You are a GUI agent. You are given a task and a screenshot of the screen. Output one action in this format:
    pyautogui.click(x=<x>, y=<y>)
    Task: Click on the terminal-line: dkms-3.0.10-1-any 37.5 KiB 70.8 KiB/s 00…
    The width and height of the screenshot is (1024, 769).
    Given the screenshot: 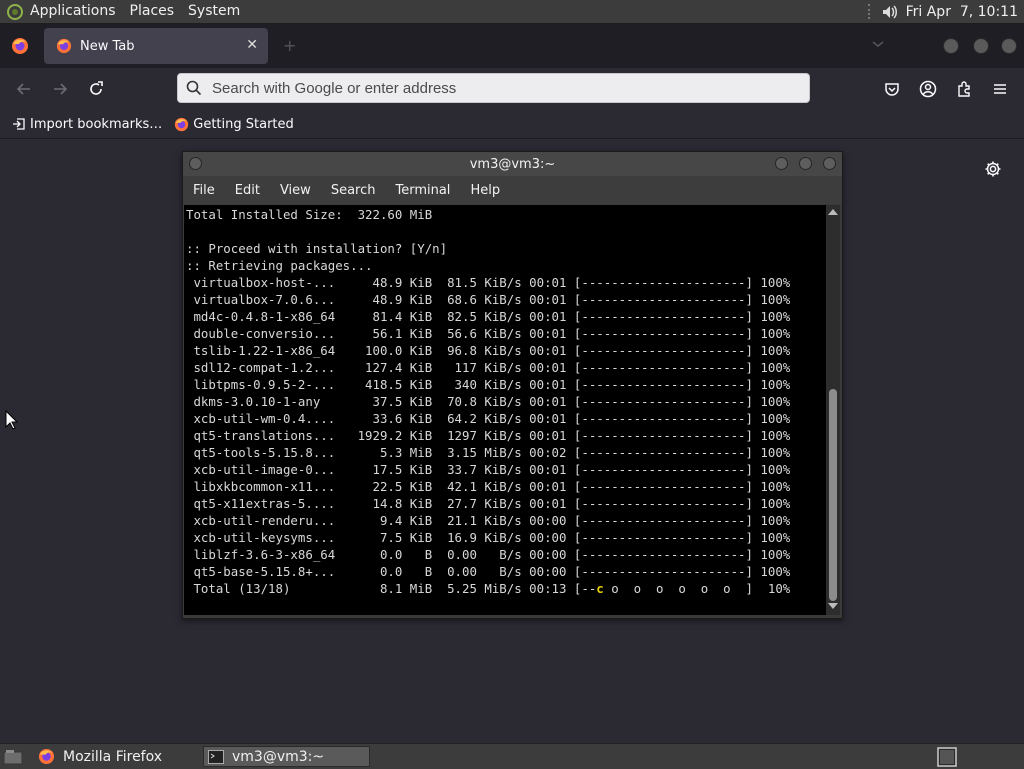 What is the action you would take?
    pyautogui.click(x=488, y=401)
    